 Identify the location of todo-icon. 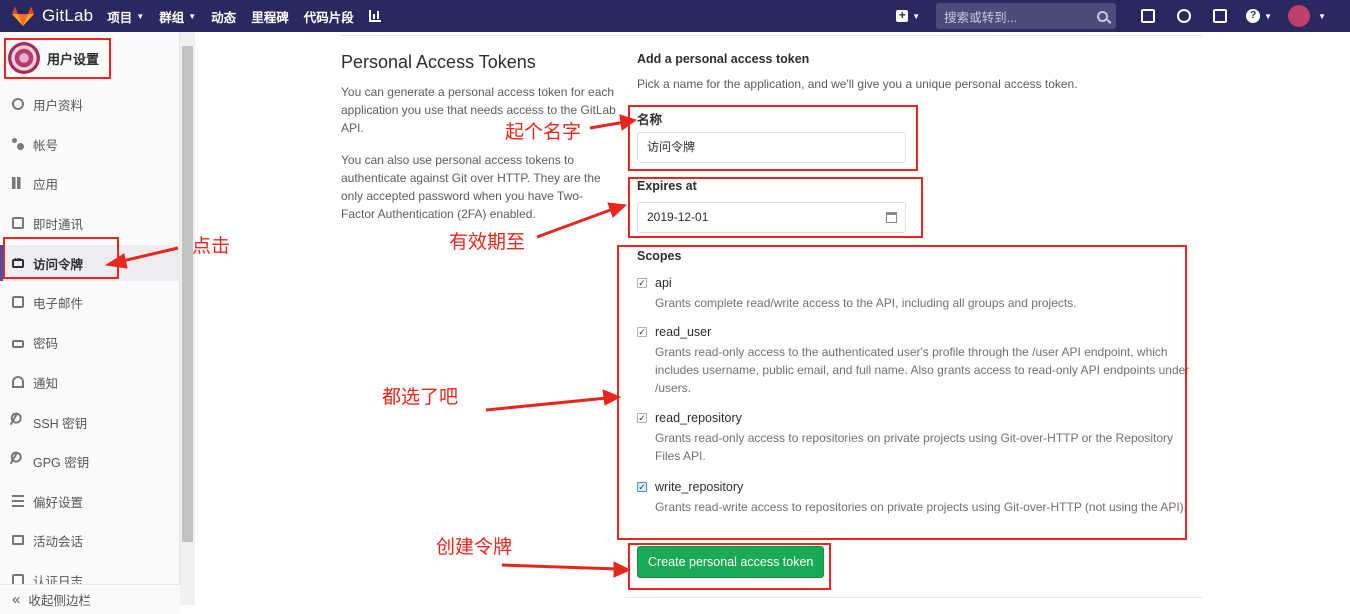
(1220, 16).